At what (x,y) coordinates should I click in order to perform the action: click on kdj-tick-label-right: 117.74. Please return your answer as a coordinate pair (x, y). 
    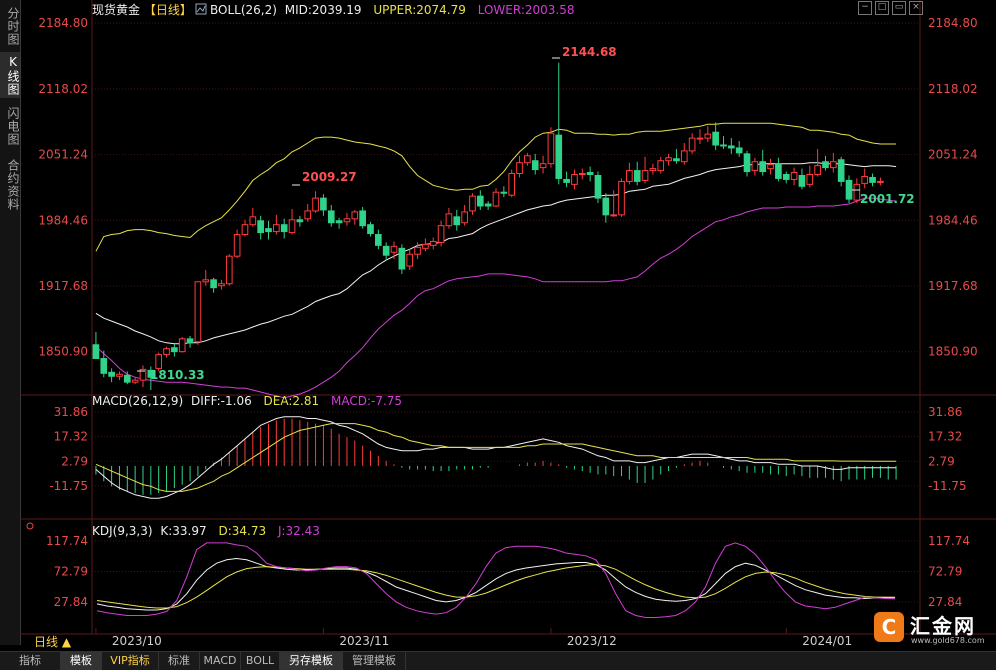
    Looking at the image, I should click on (949, 541).